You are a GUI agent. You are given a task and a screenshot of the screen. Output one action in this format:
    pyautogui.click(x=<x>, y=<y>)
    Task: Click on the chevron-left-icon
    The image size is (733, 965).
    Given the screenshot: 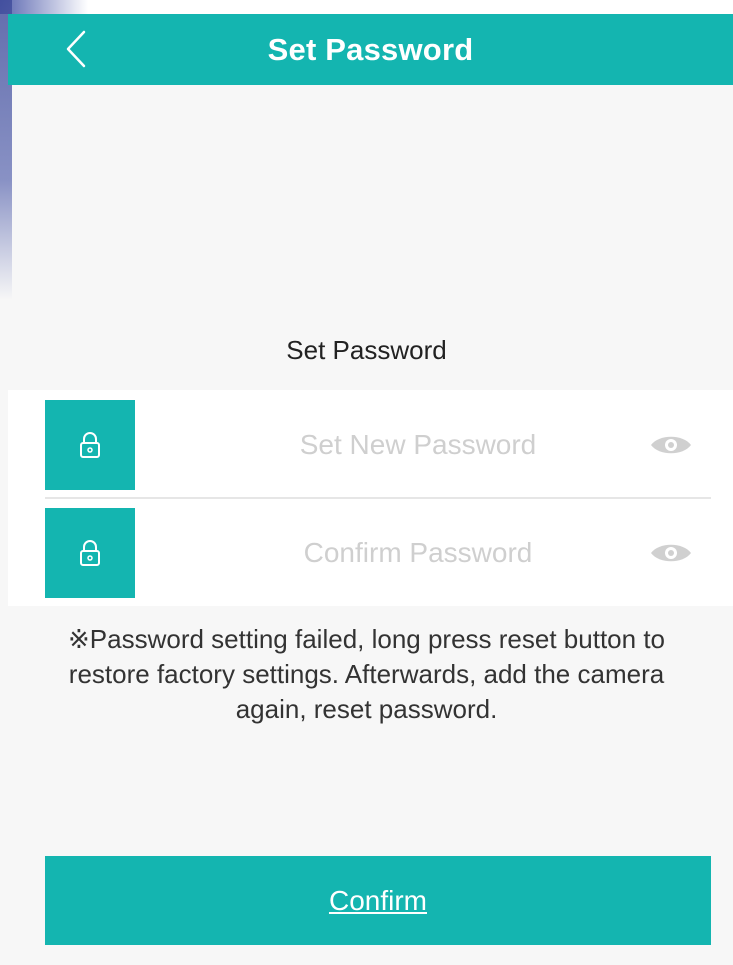 What is the action you would take?
    pyautogui.click(x=76, y=49)
    